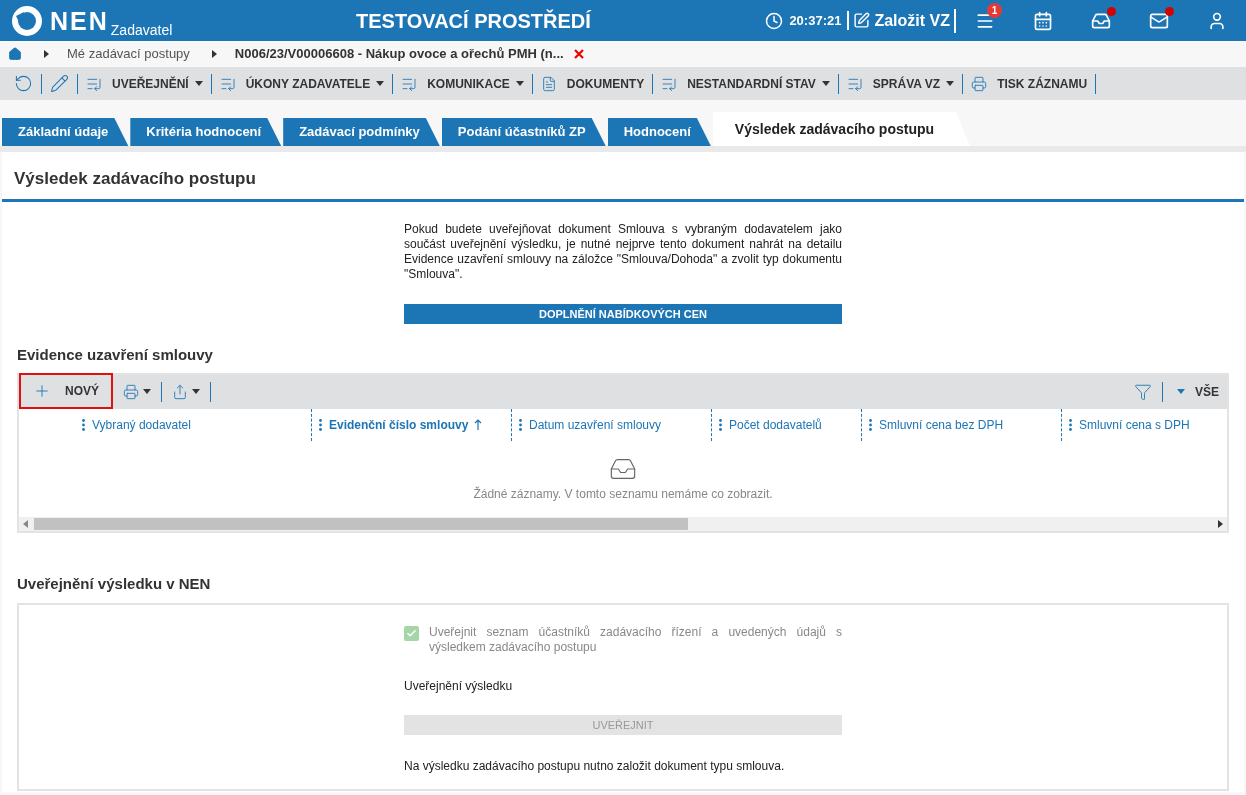  Describe the element at coordinates (478, 424) in the screenshot. I see `sort-arrow-icon` at that location.